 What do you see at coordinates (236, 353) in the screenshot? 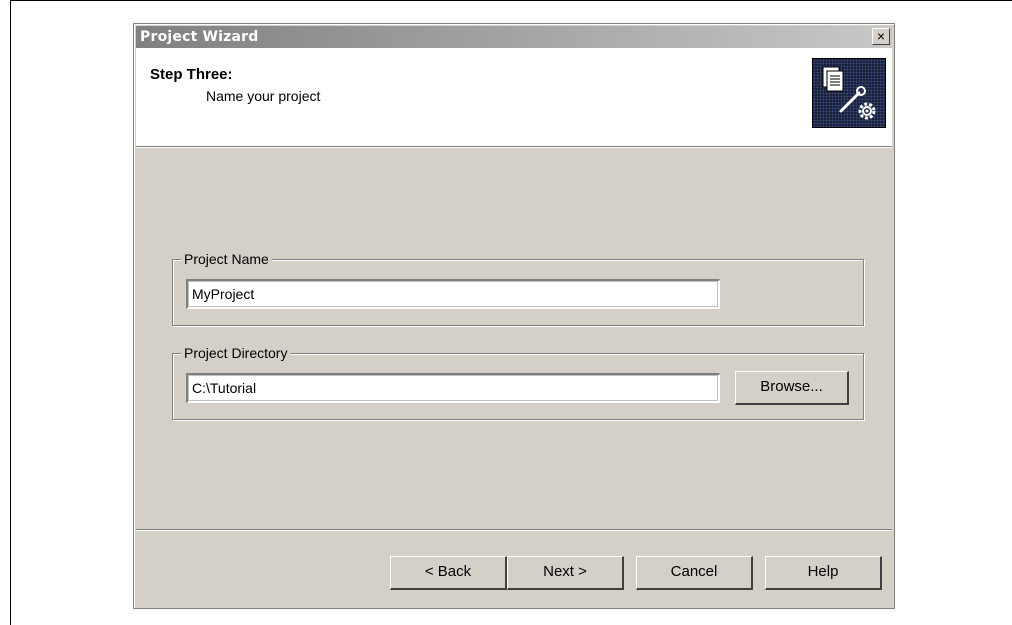
I see `project-directory-label: Project Directory` at bounding box center [236, 353].